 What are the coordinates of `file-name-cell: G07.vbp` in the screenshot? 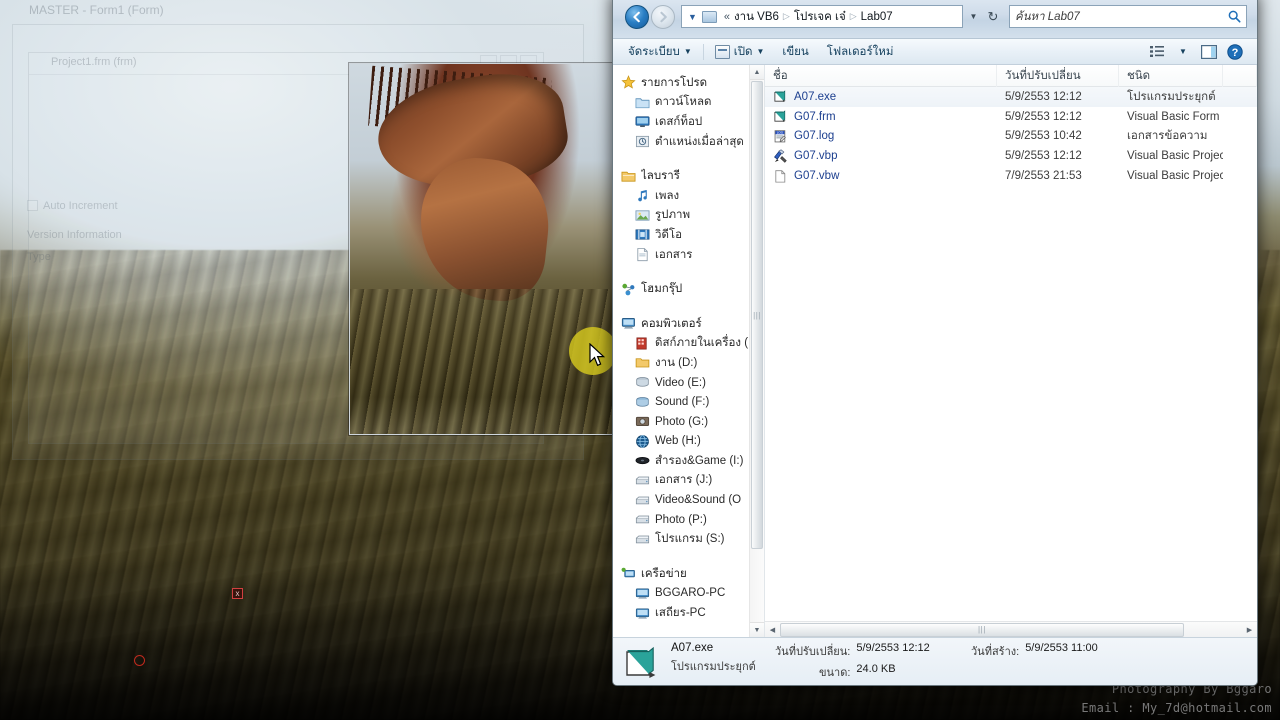 It's located at (881, 156).